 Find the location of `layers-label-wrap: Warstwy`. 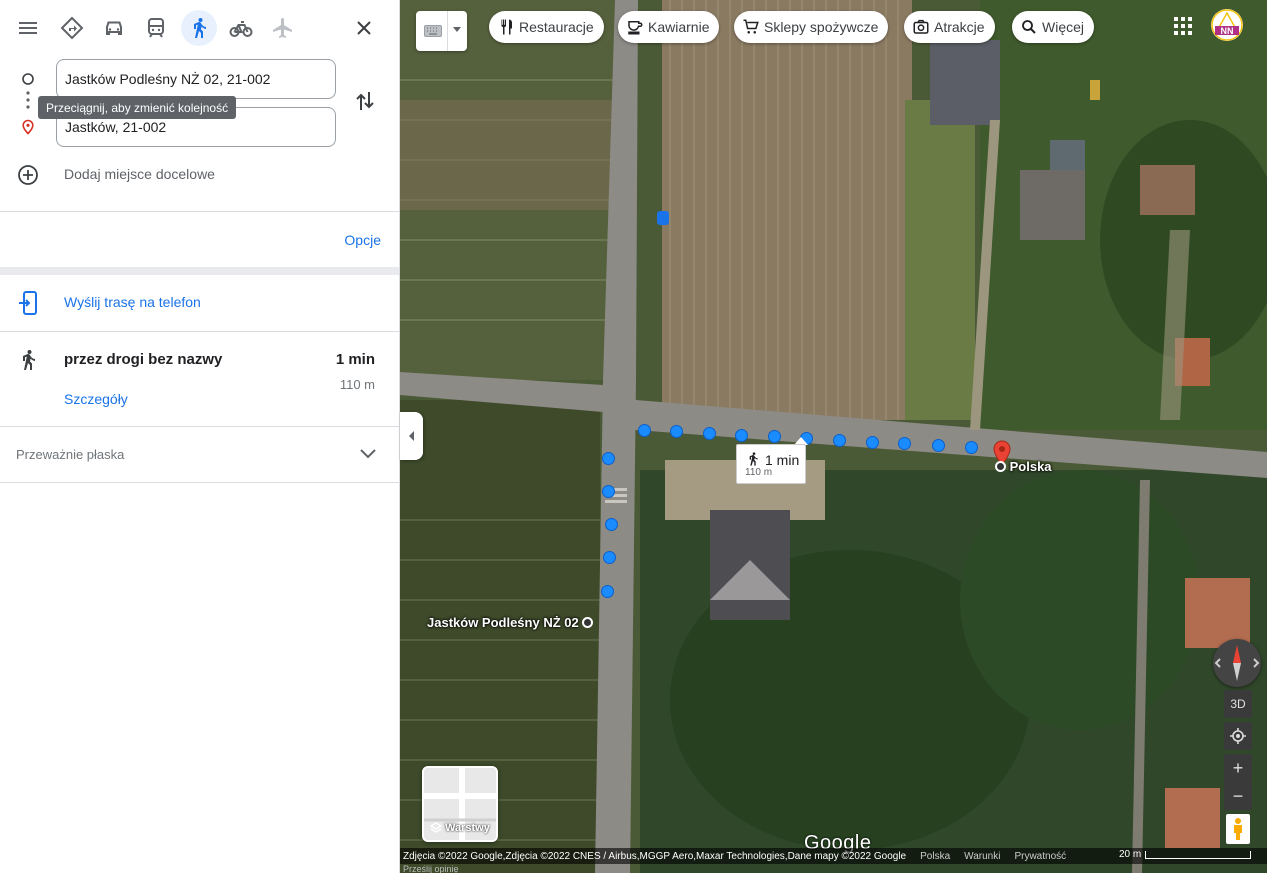

layers-label-wrap: Warstwy is located at coordinates (460, 828).